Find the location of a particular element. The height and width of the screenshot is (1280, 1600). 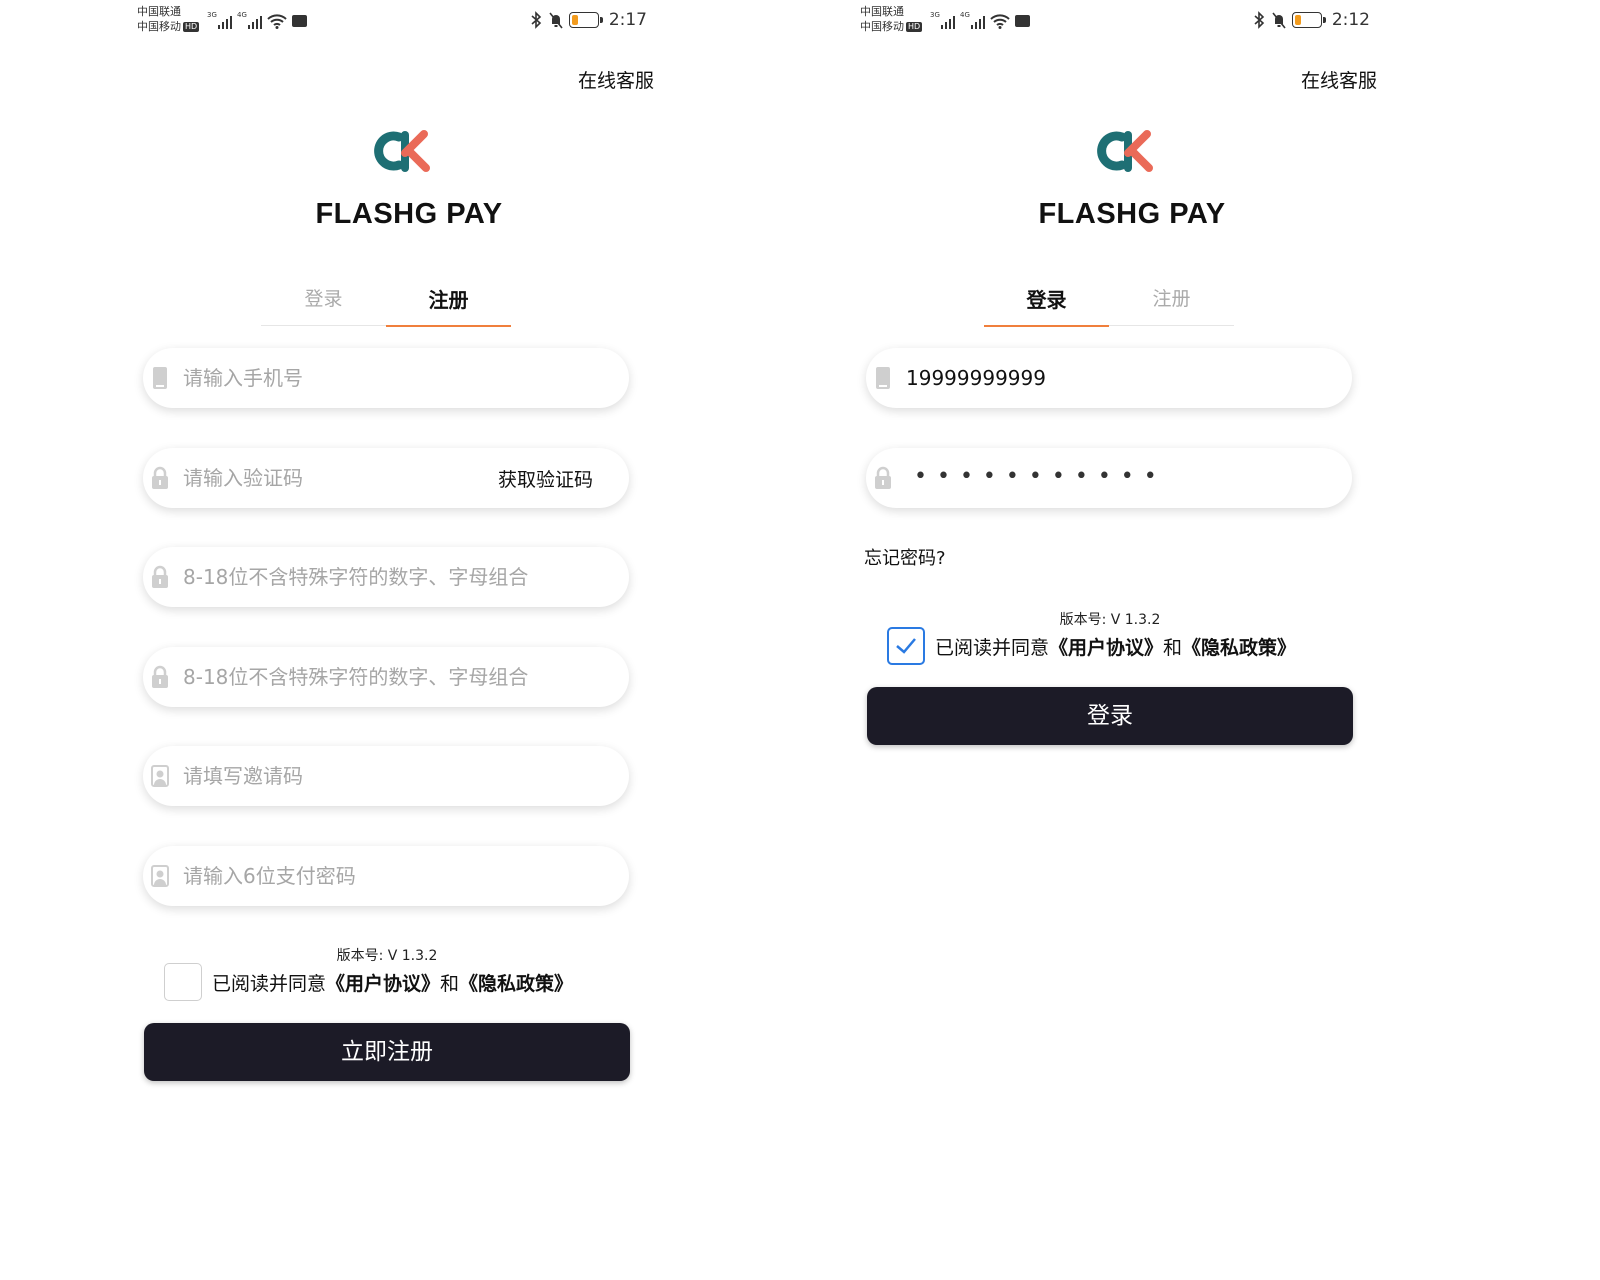

invite-code-field is located at coordinates (386, 776).